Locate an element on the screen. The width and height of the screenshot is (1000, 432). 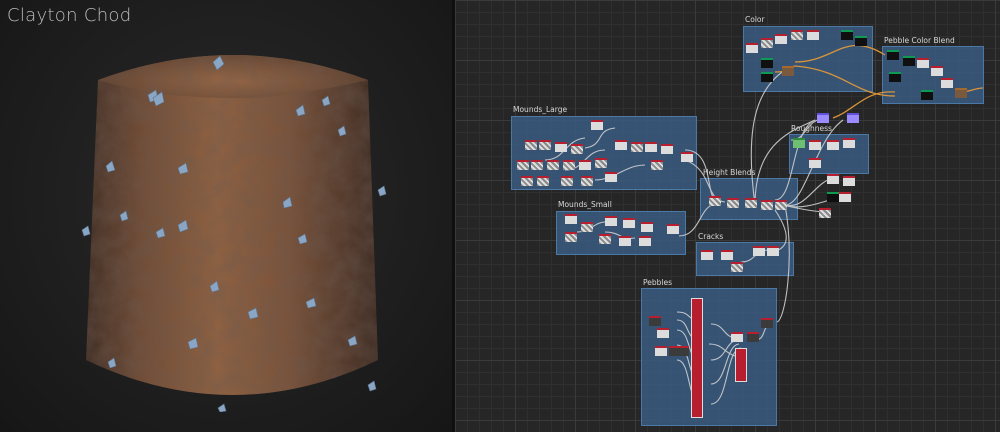
pebble-blend-node is located at coordinates (741, 365).